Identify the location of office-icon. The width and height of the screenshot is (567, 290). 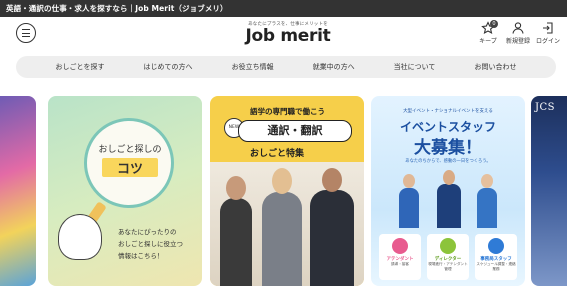
(496, 246).